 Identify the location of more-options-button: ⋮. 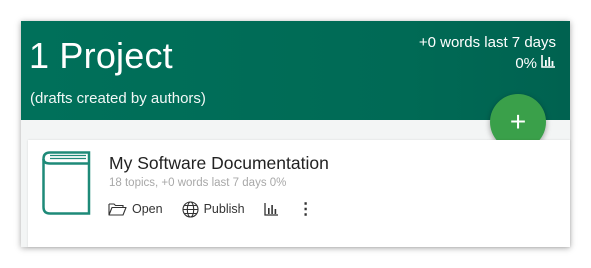
(306, 209).